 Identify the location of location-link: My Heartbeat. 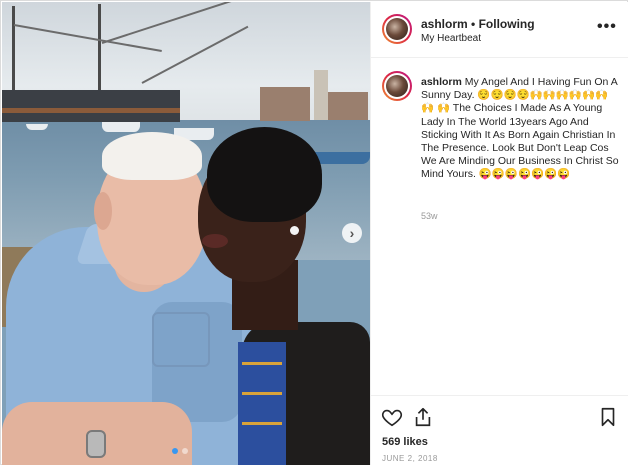
(451, 38).